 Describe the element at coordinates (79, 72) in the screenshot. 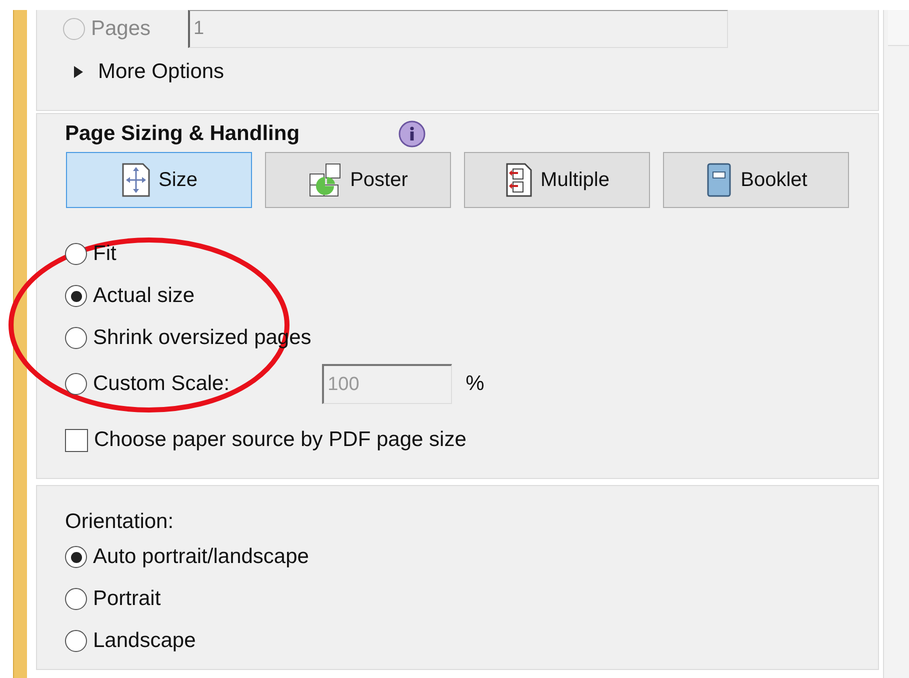

I see `expand-triangle-icon` at that location.